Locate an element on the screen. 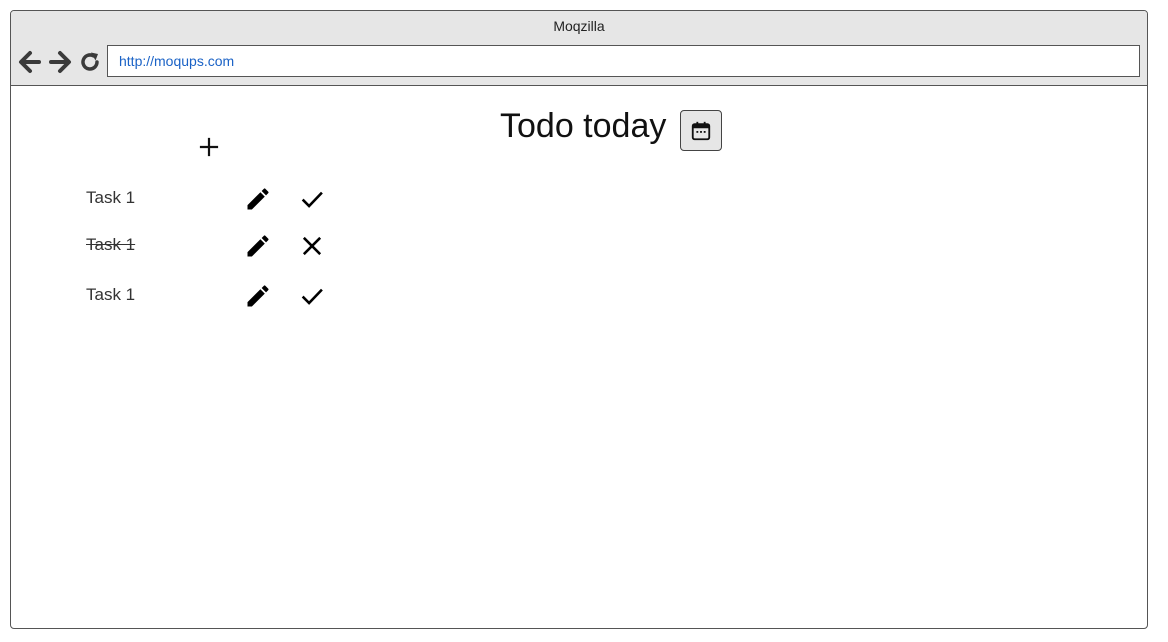  arrow-left-icon is located at coordinates (30, 62).